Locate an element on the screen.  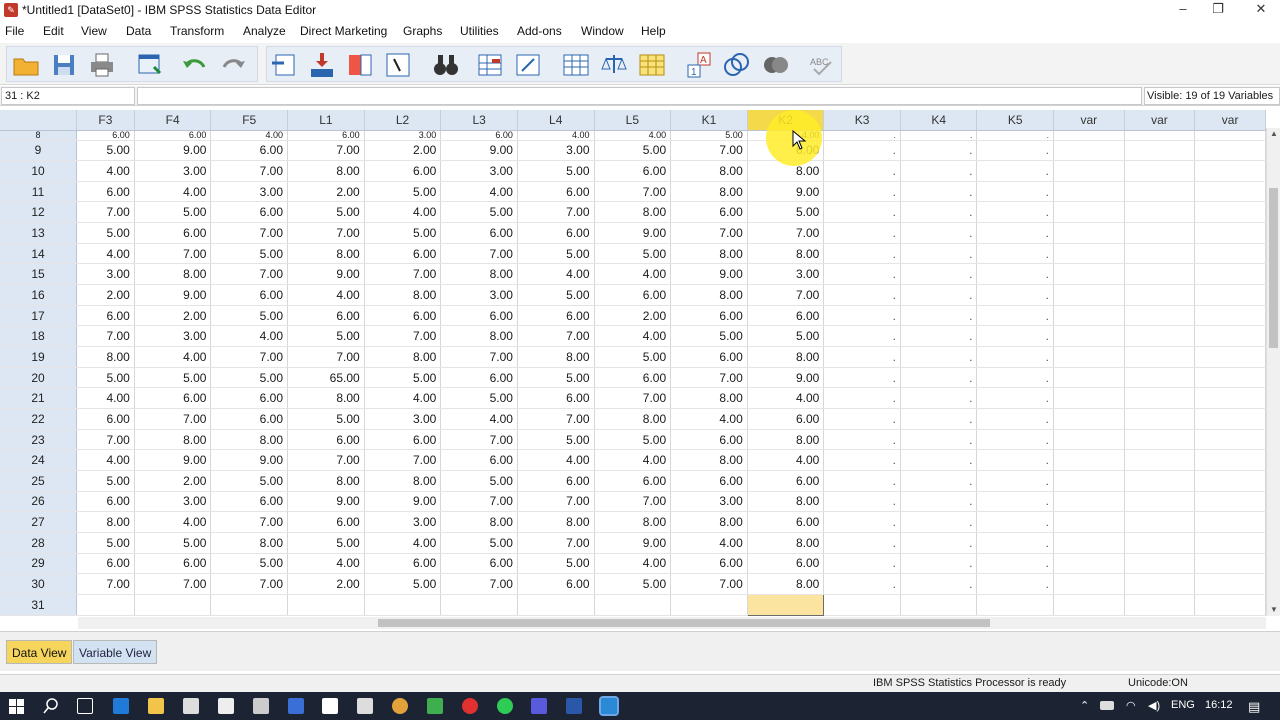
row-number-29: 29 is located at coordinates (39, 564).